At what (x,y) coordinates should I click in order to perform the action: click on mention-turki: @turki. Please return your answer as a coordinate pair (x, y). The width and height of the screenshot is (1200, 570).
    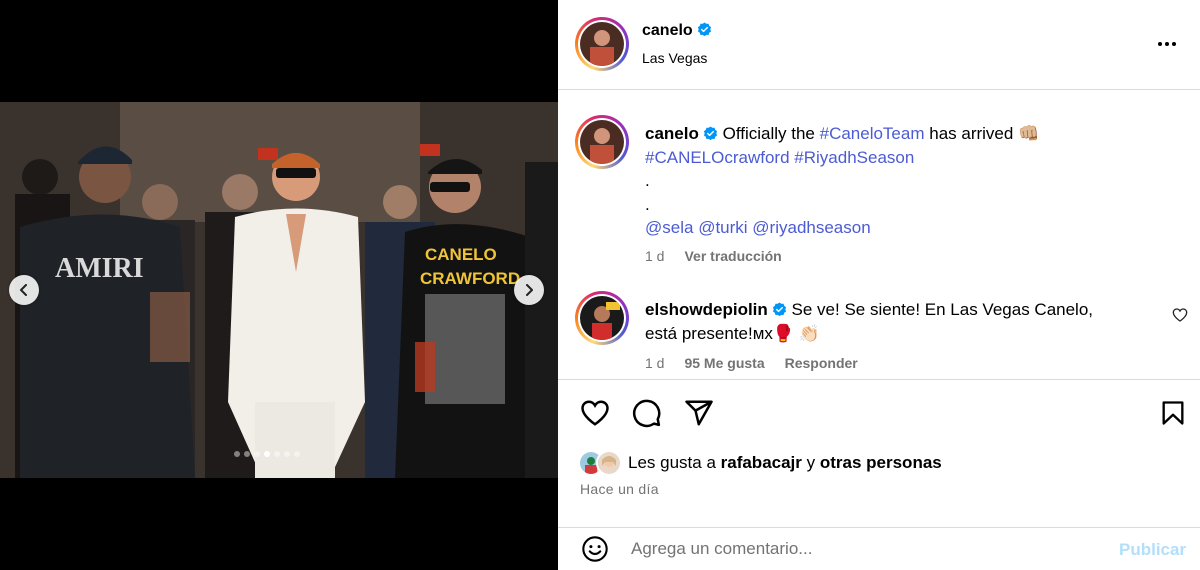
    Looking at the image, I should click on (722, 227).